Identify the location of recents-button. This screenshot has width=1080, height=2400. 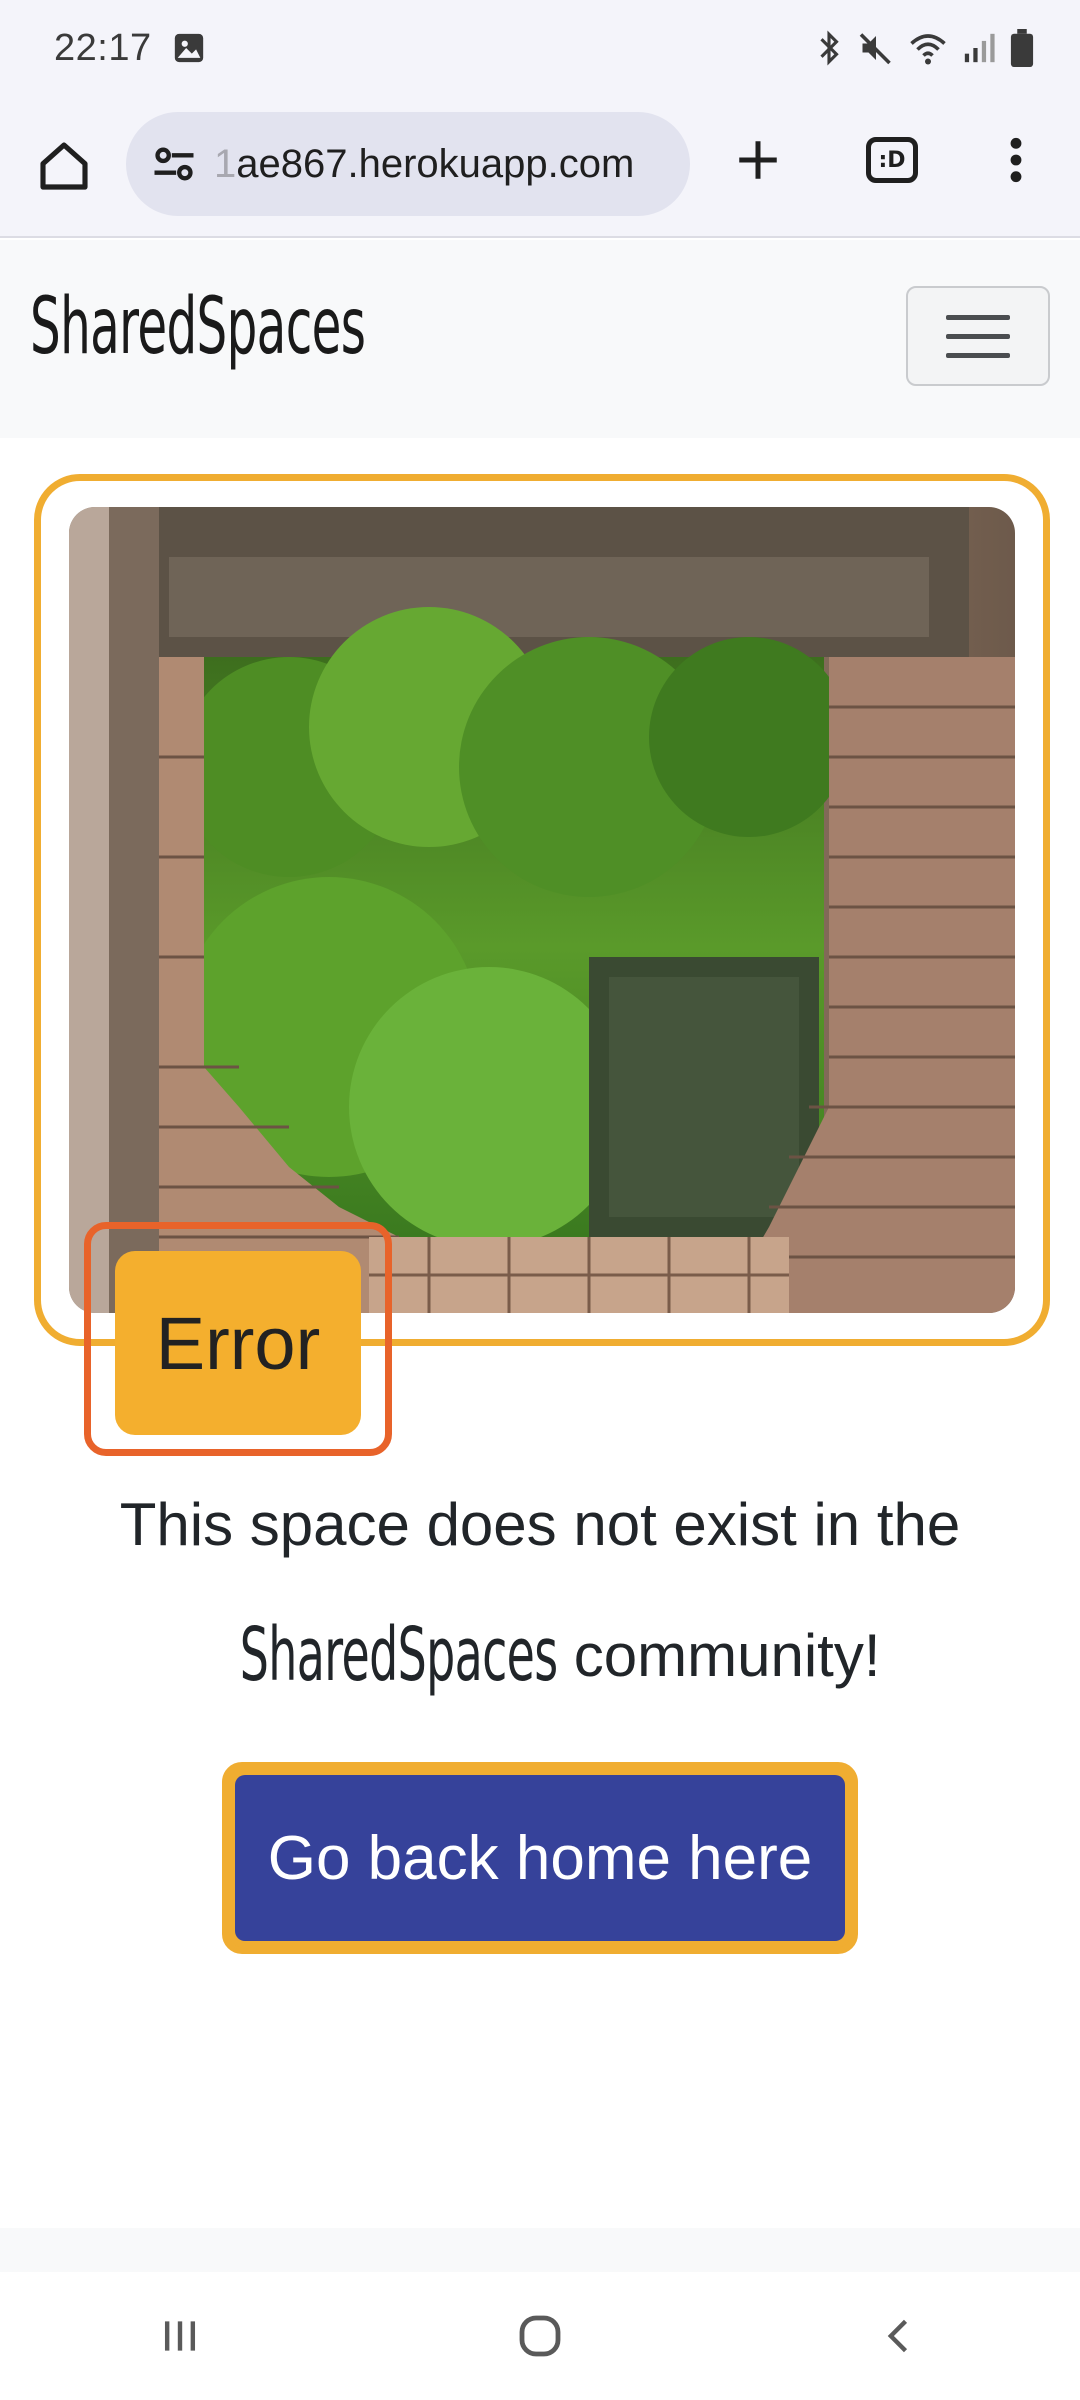
(180, 2336).